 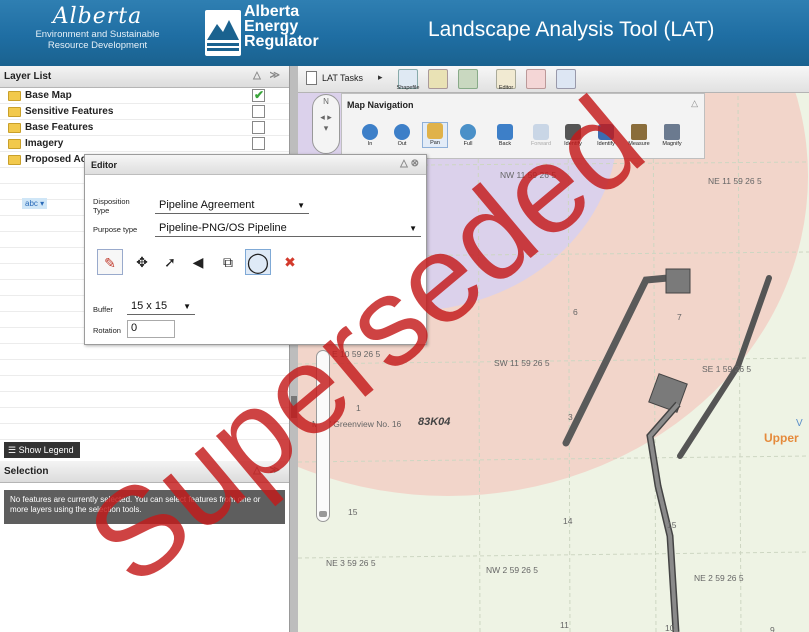 I want to click on forward-arrow-icon, so click(x=541, y=132).